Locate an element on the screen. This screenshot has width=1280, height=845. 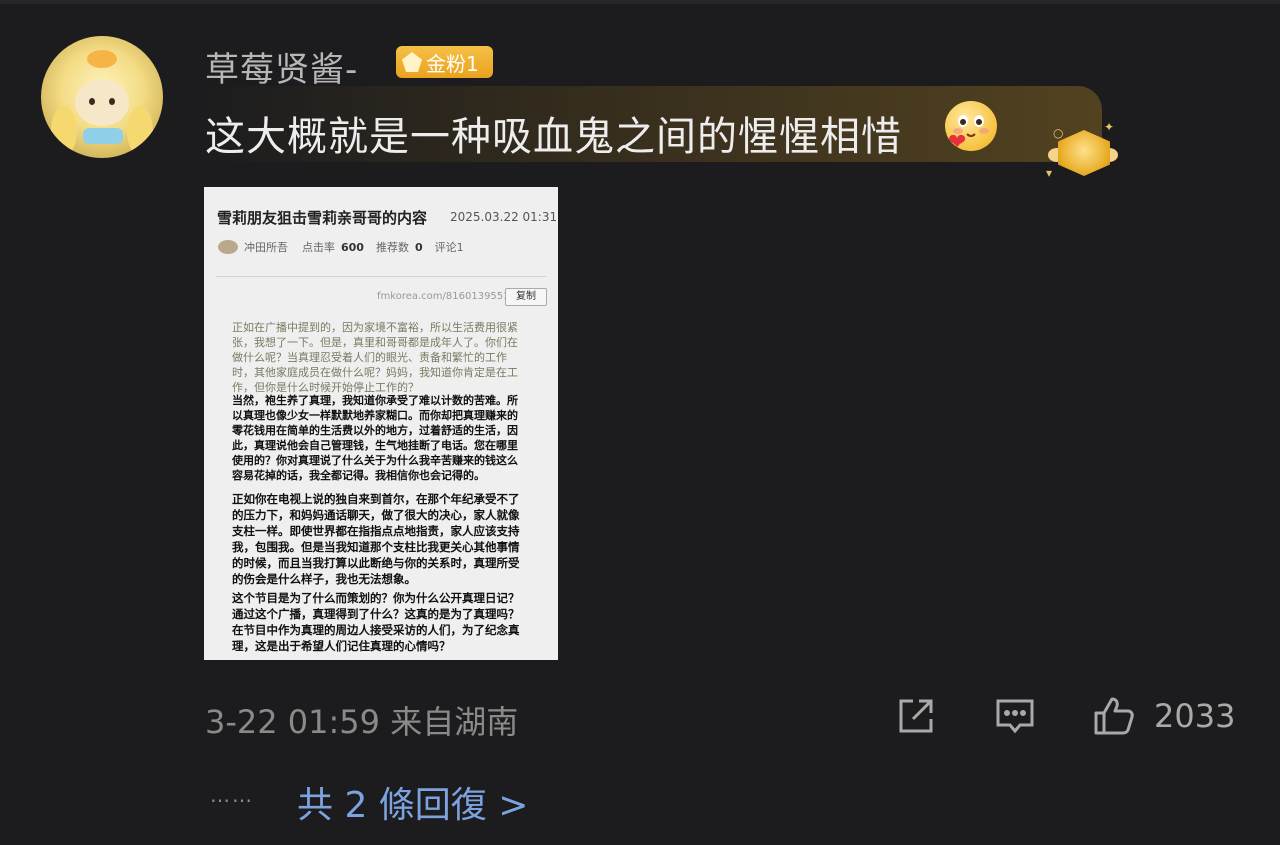
share-button is located at coordinates (916, 716).